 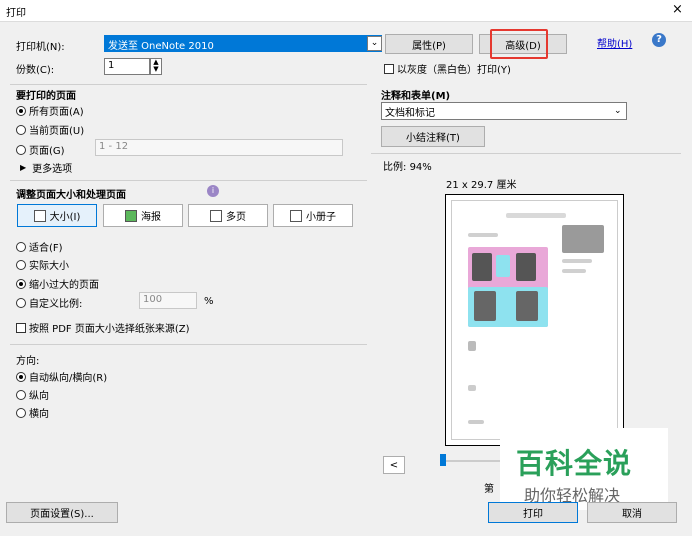 I want to click on more-options-label: 更多选项, so click(x=52, y=169).